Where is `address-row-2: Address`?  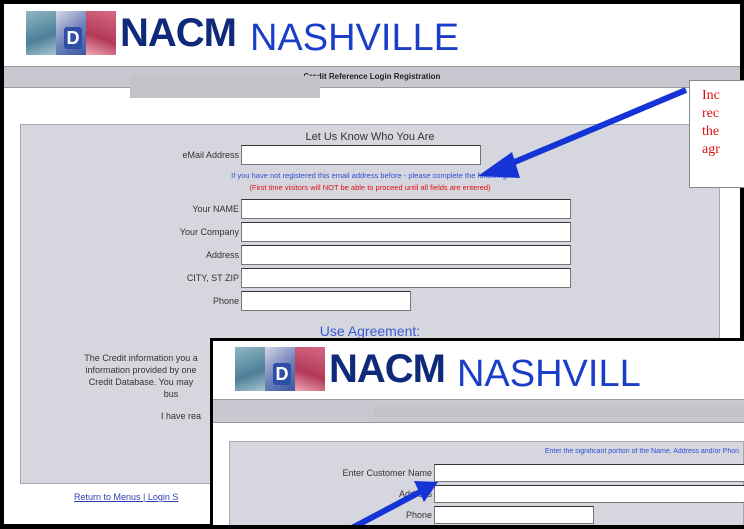 address-row-2: Address is located at coordinates (487, 494).